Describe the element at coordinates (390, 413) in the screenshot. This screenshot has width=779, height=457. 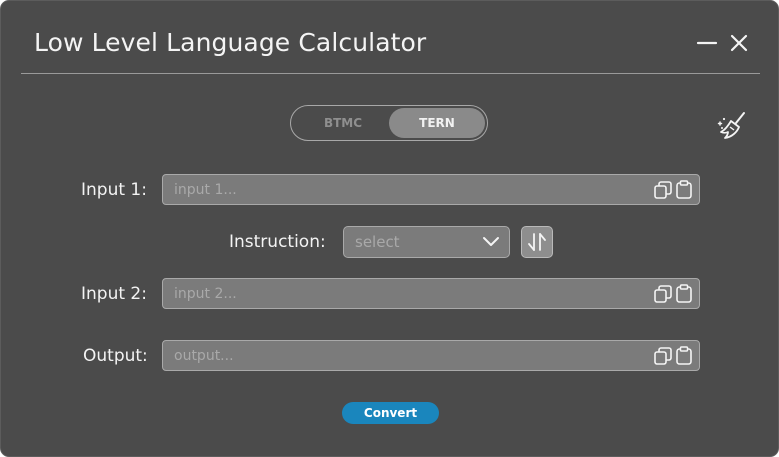
I see `convert-button: Convert` at that location.